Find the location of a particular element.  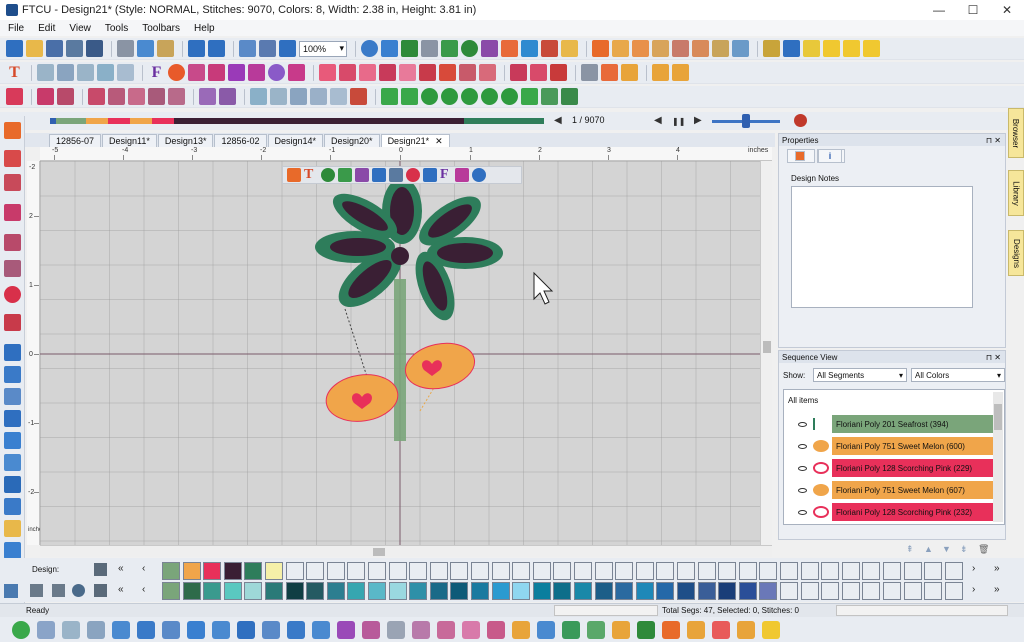

step-back-button: ◀ is located at coordinates (558, 120).